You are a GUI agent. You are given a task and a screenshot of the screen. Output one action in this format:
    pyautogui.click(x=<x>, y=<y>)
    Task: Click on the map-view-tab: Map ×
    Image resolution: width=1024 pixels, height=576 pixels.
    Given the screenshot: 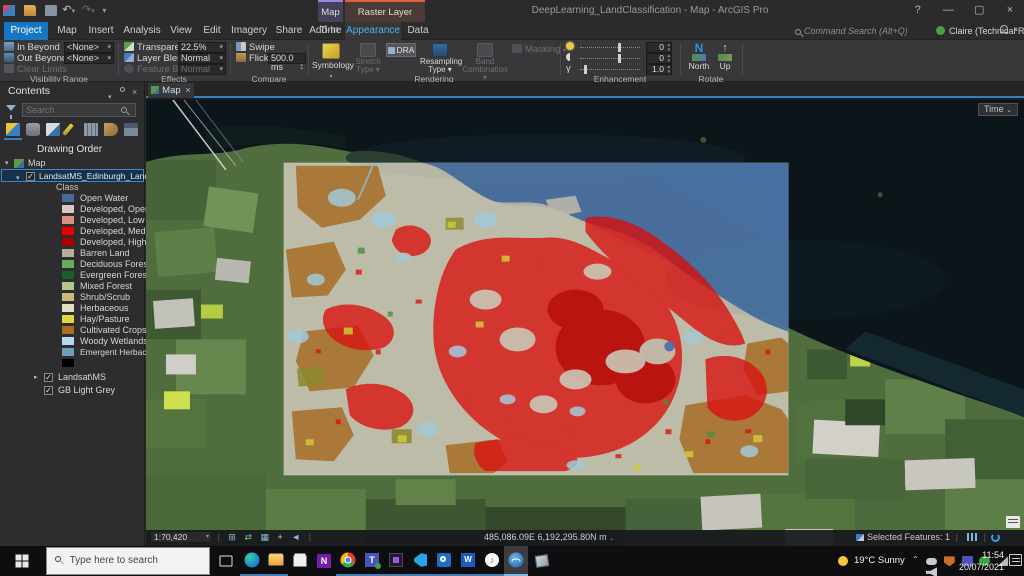 What is the action you would take?
    pyautogui.click(x=171, y=90)
    